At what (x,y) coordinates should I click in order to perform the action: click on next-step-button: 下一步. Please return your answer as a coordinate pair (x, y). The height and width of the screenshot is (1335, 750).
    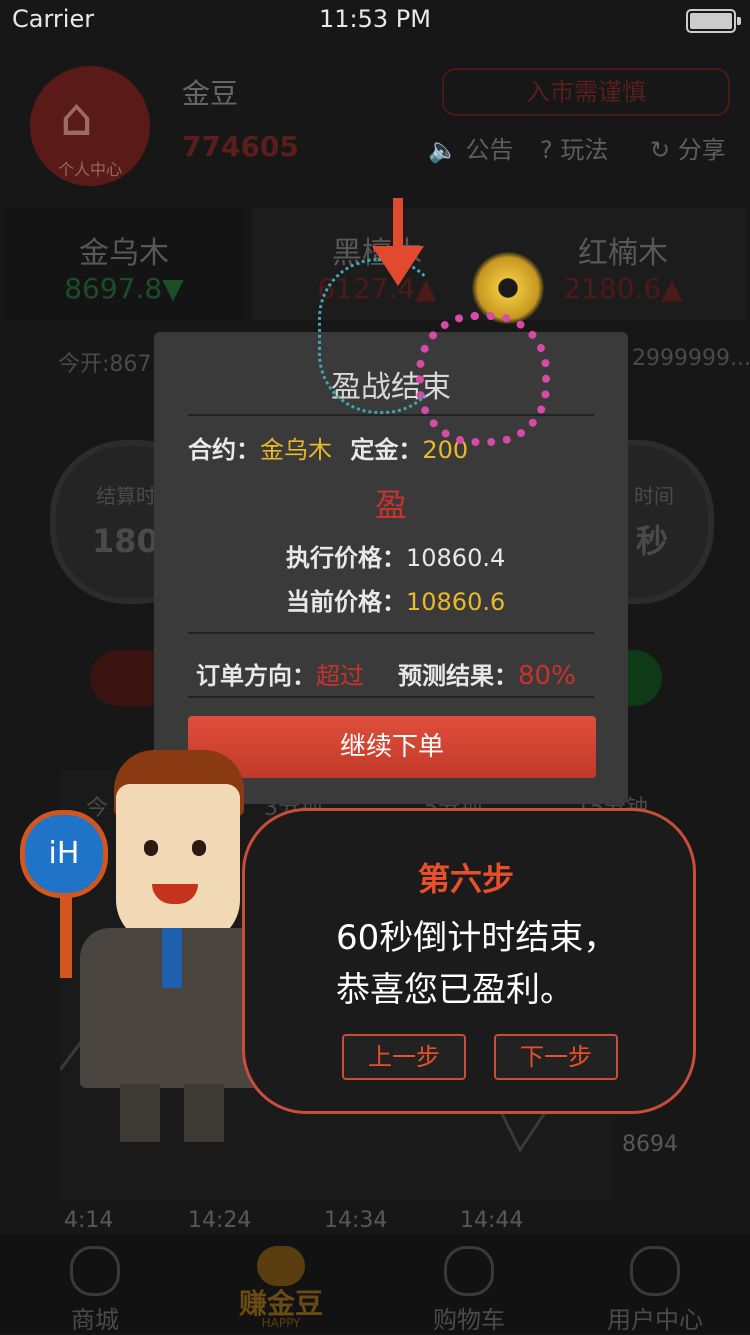
    Looking at the image, I should click on (556, 1057).